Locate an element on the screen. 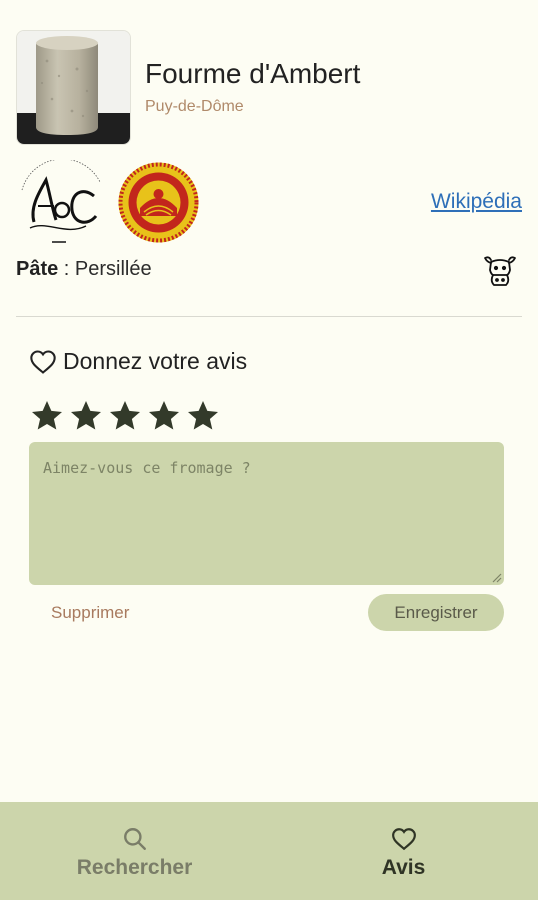 This screenshot has height=900, width=538. cow-icon is located at coordinates (500, 271).